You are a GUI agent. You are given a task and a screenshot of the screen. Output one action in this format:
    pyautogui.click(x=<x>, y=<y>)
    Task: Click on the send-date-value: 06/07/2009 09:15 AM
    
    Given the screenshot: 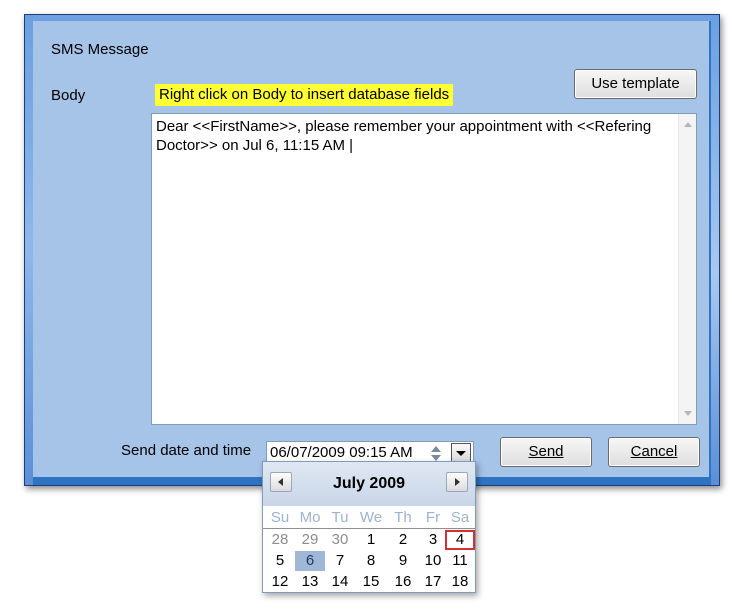 What is the action you would take?
    pyautogui.click(x=341, y=452)
    